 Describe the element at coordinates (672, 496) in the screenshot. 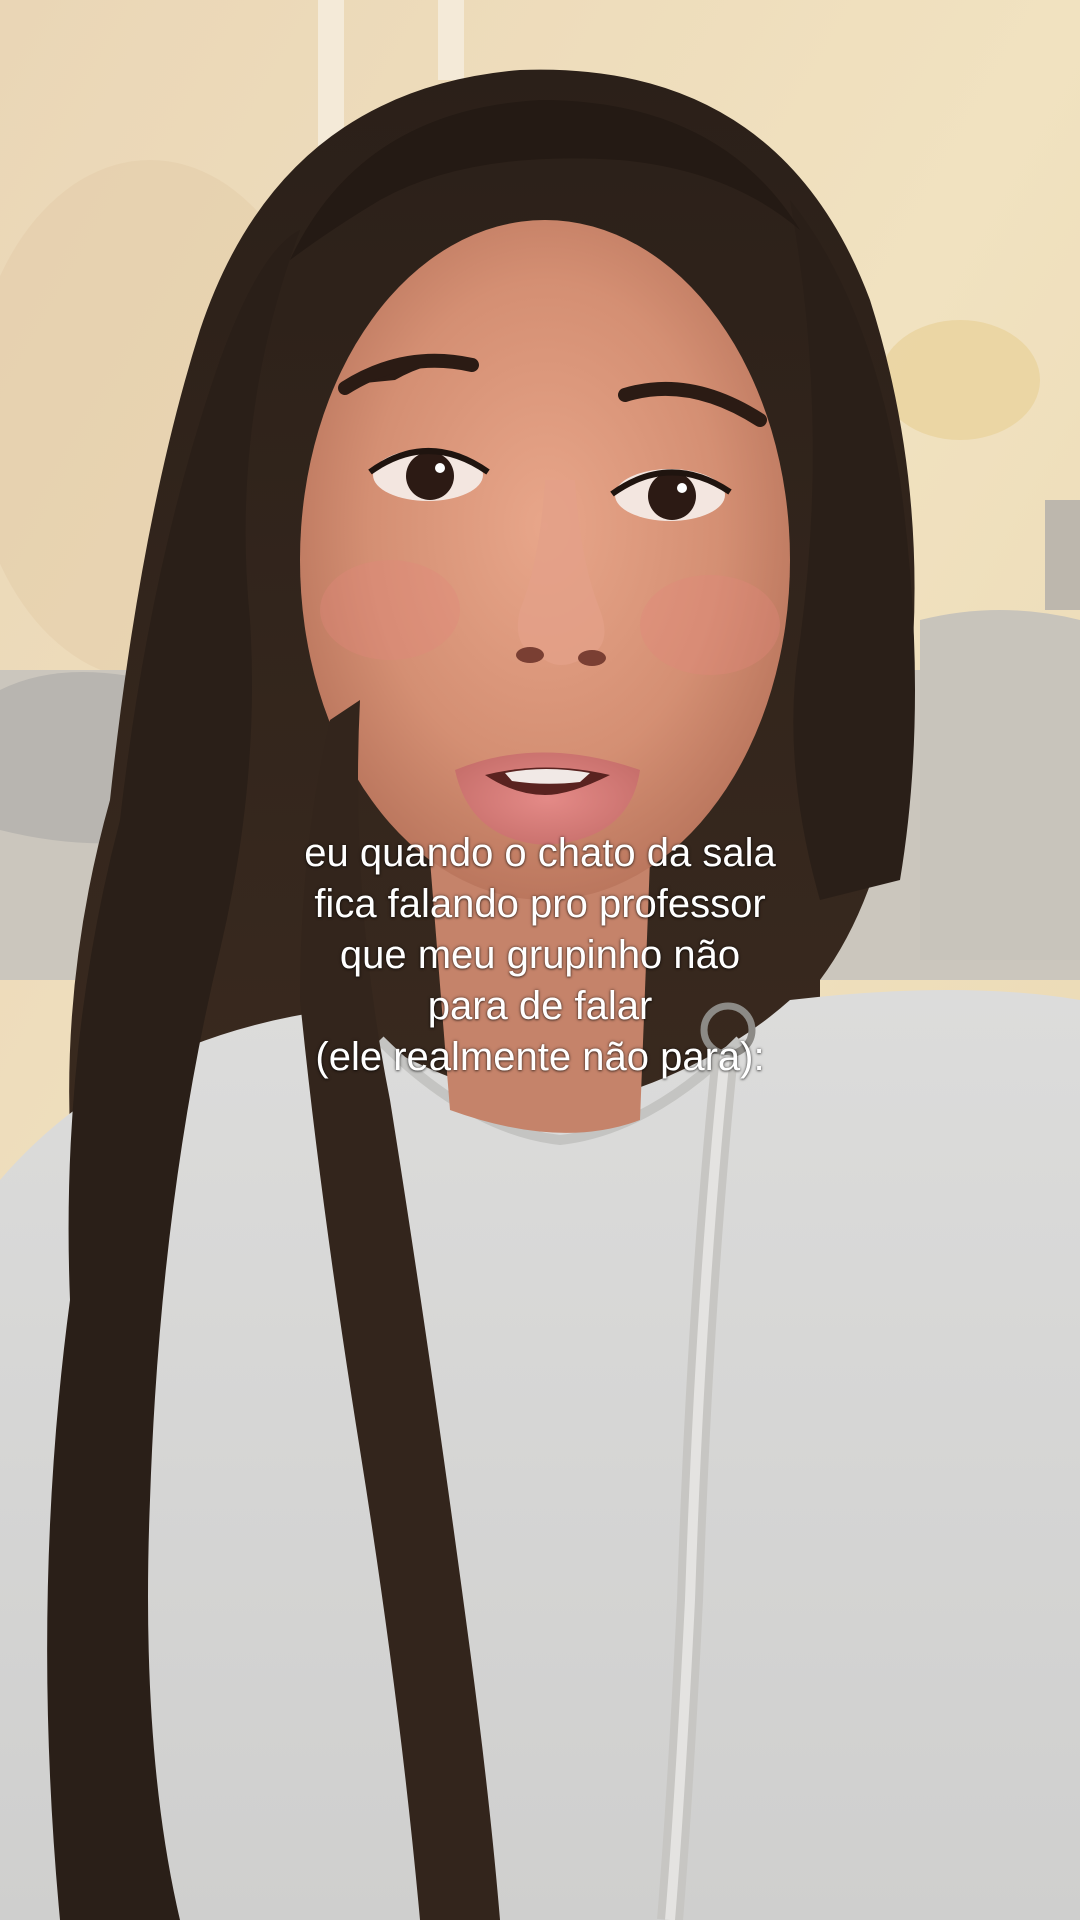

I see `eye-right` at that location.